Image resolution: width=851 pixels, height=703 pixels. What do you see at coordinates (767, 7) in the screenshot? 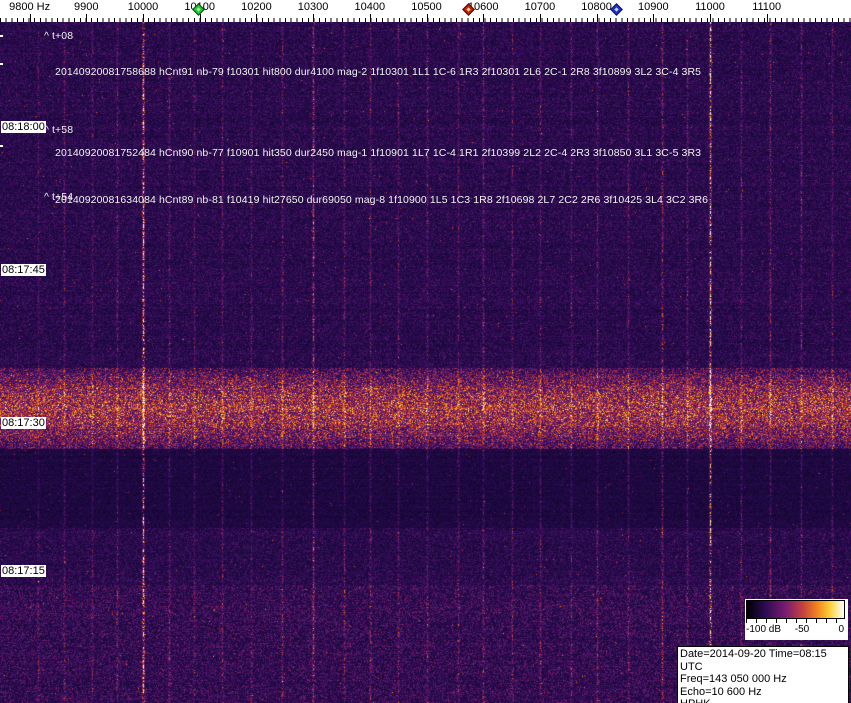
I see `freq-axis-label-11100: 11100` at bounding box center [767, 7].